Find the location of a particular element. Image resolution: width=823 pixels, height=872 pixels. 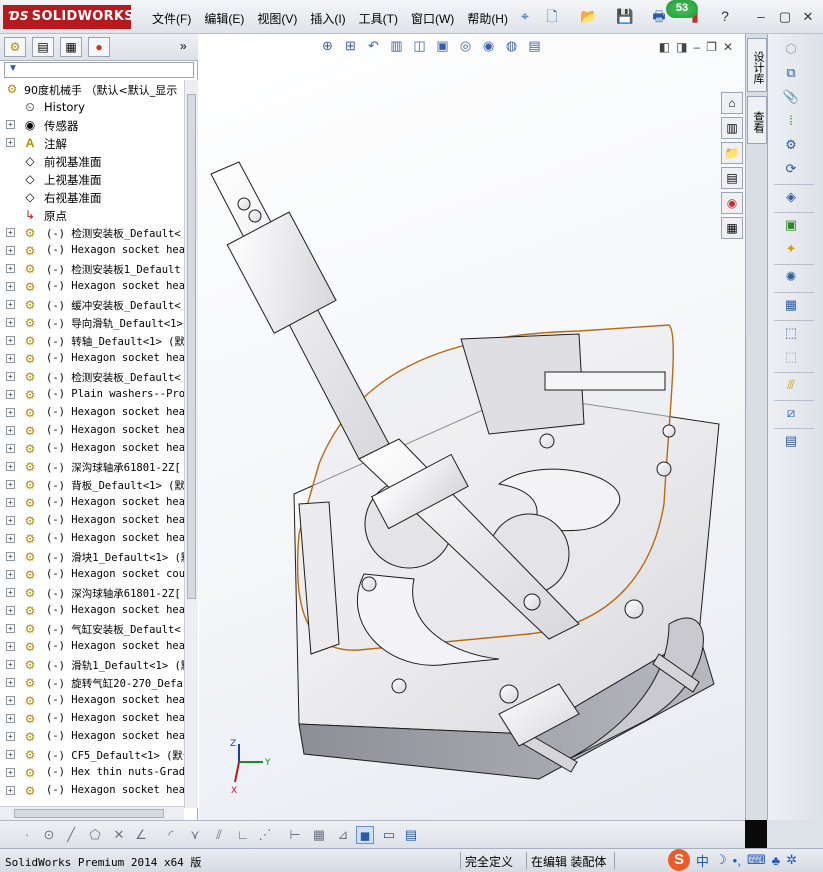

appearances-icon: ◉ is located at coordinates (732, 203).